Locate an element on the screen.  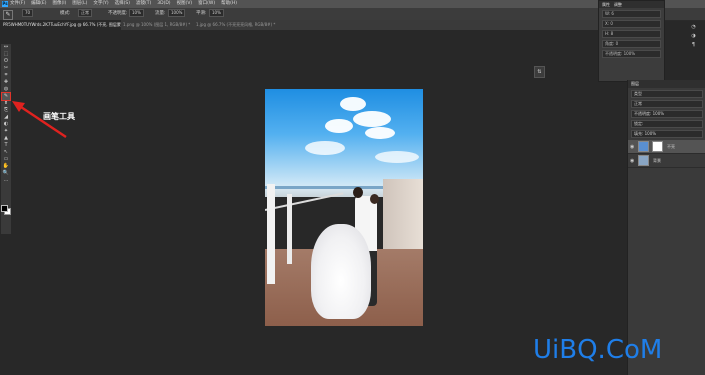
type-tool-icon: T is located at coordinates (6, 145).